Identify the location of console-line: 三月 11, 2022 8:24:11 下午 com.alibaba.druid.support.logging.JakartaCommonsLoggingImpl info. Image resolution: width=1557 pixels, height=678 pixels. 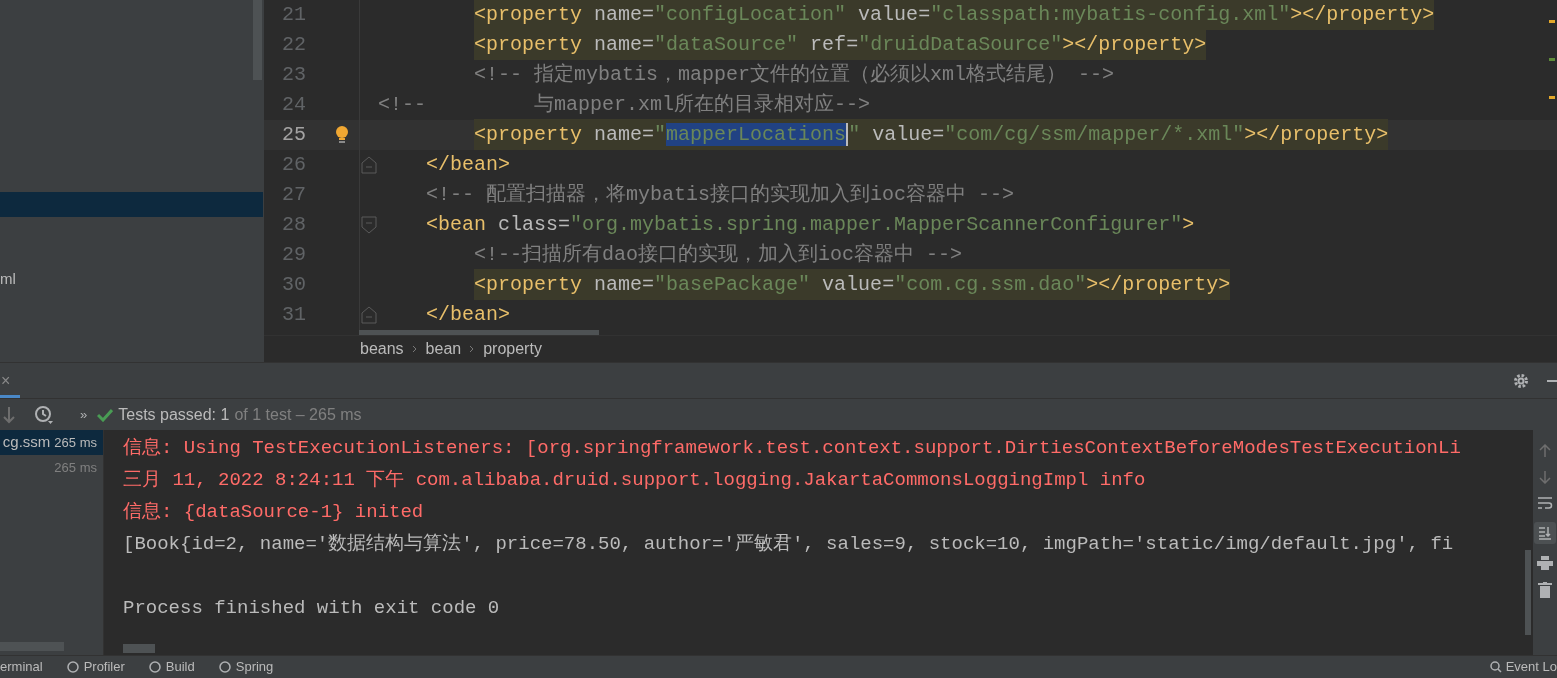
(635, 480).